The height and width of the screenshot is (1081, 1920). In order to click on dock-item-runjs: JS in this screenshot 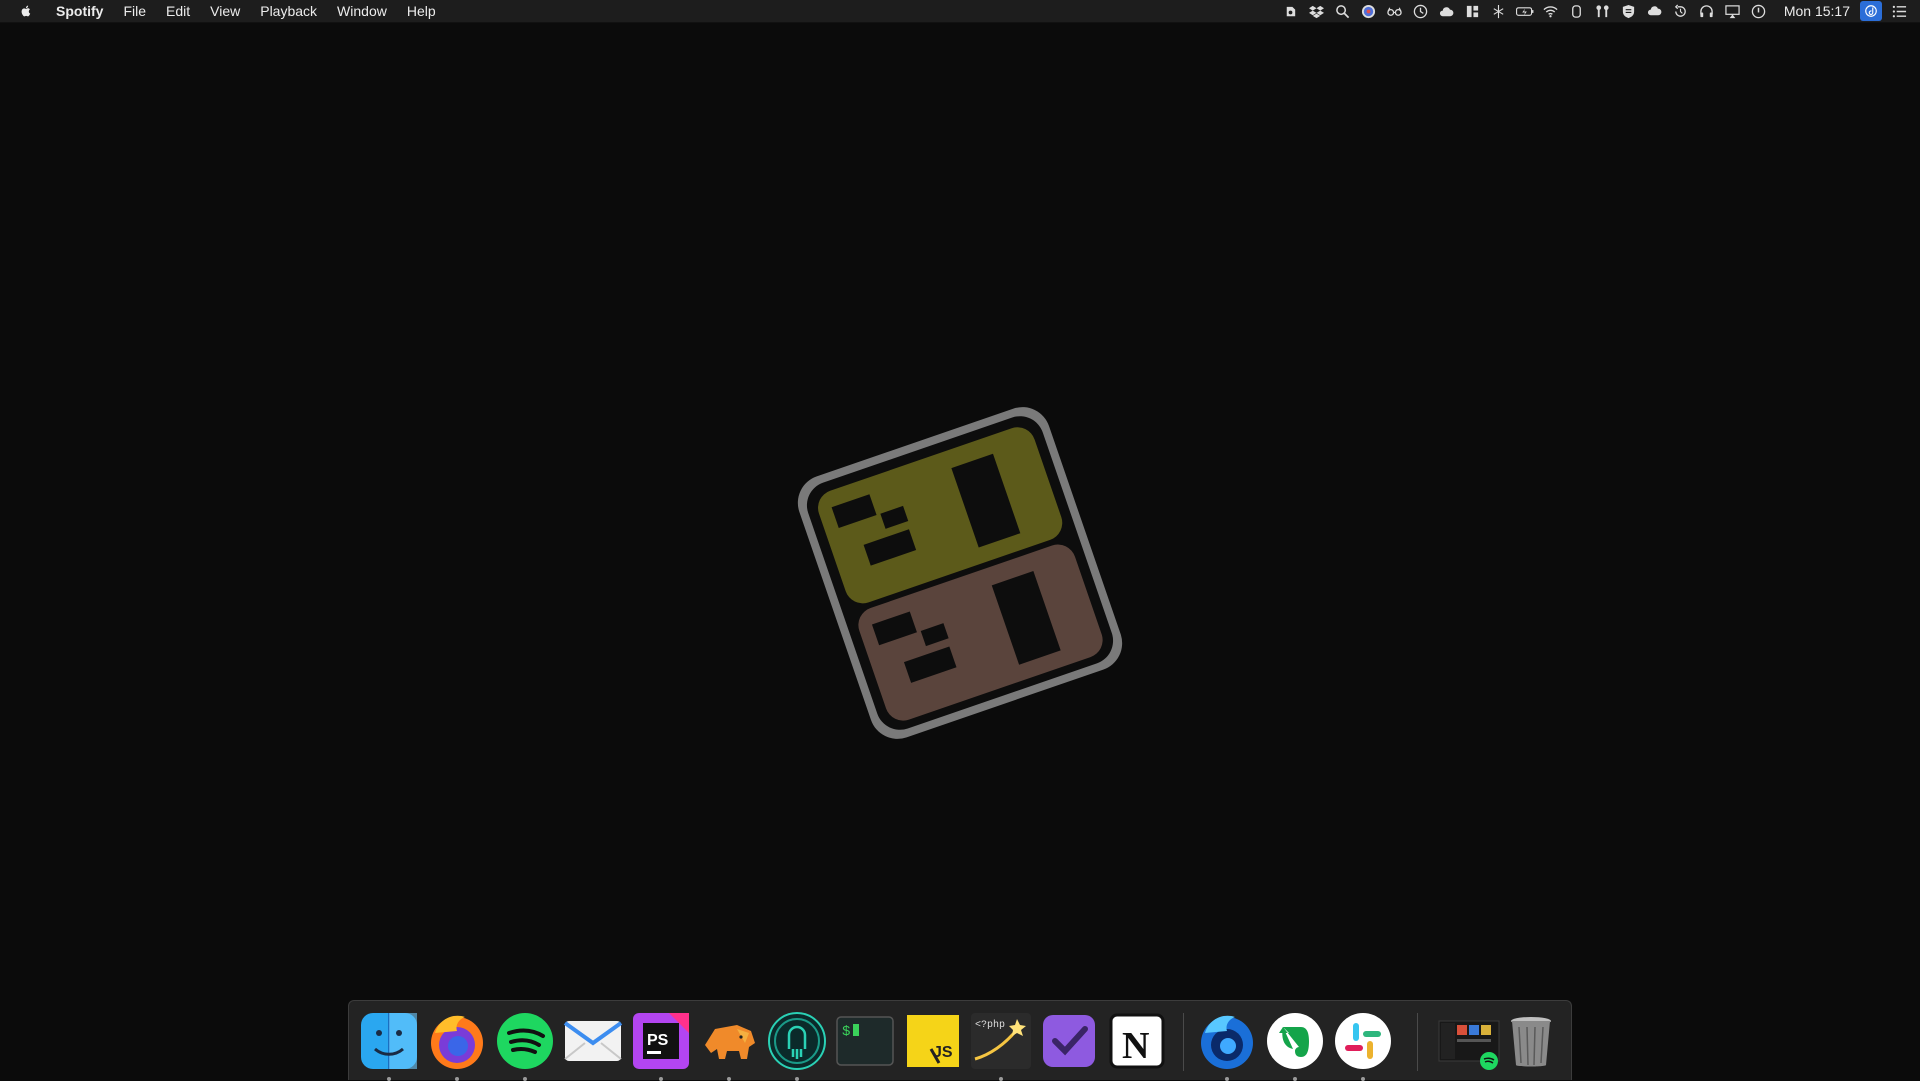, I will do `click(933, 1041)`.